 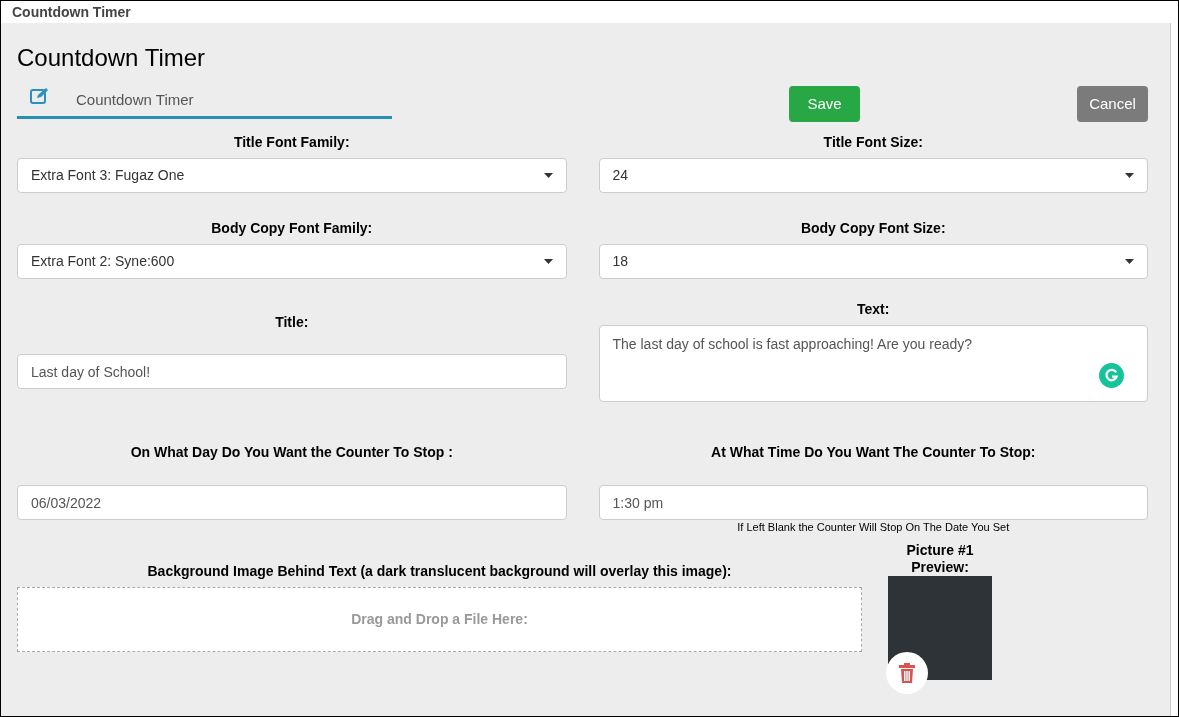 What do you see at coordinates (71, 12) in the screenshot?
I see `window-title: Countdown Timer` at bounding box center [71, 12].